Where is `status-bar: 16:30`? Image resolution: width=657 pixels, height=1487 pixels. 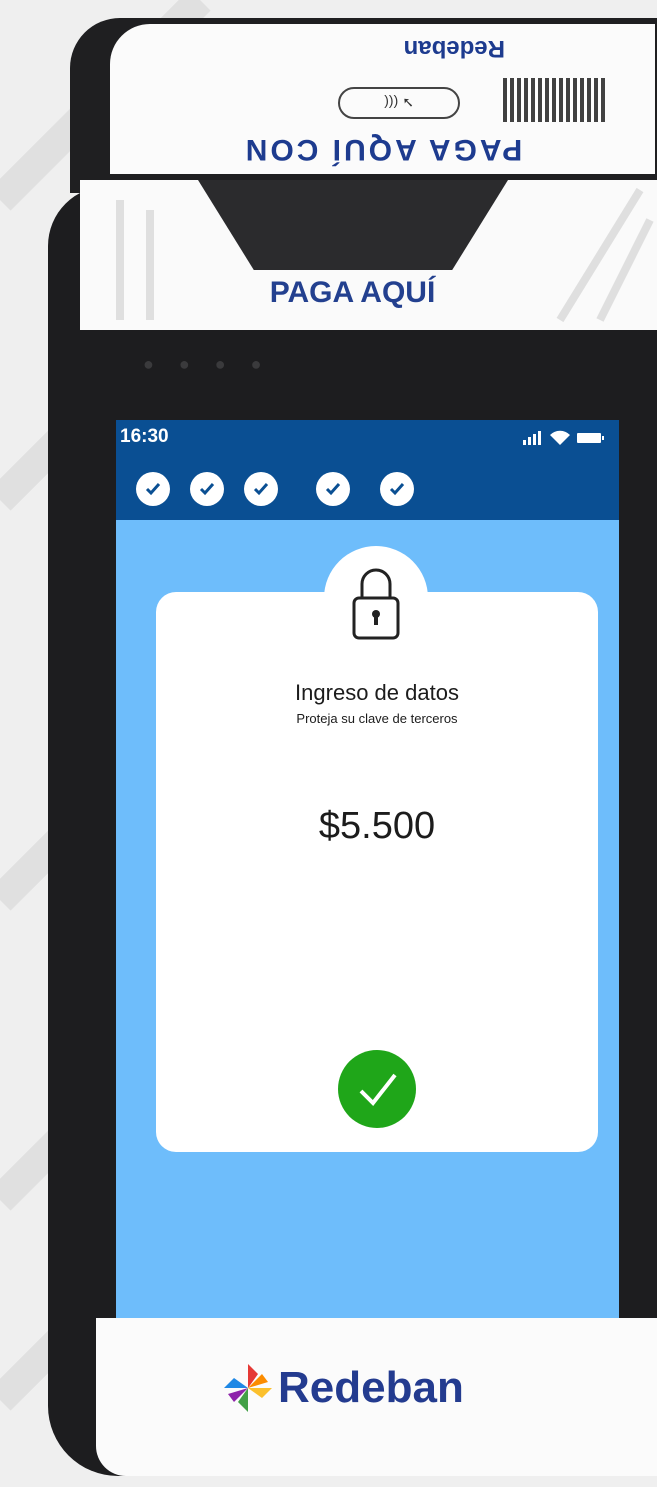
status-bar: 16:30 is located at coordinates (367, 470).